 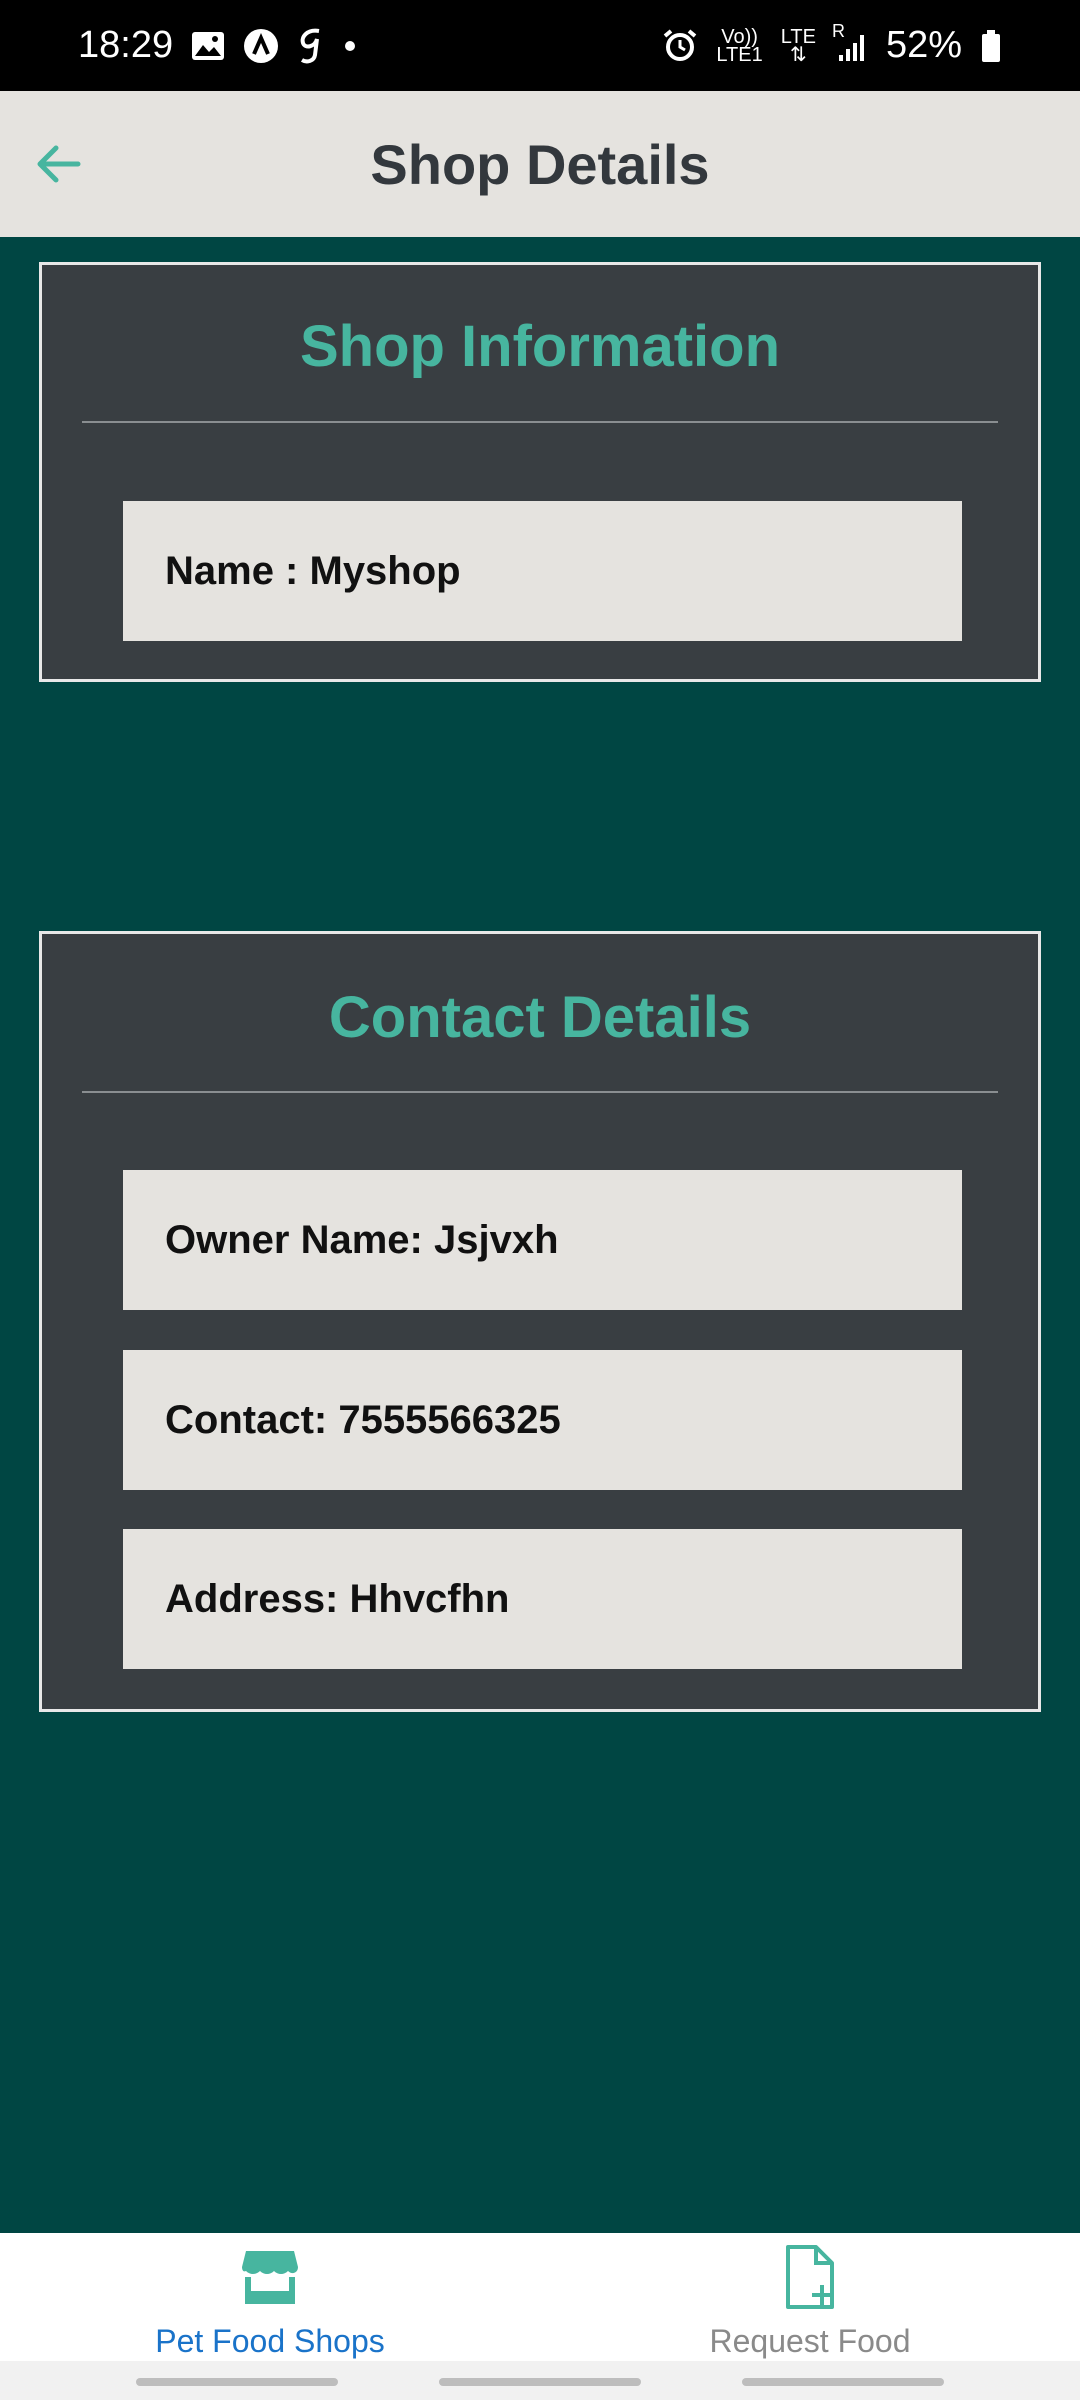 I want to click on dot-icon, so click(x=350, y=46).